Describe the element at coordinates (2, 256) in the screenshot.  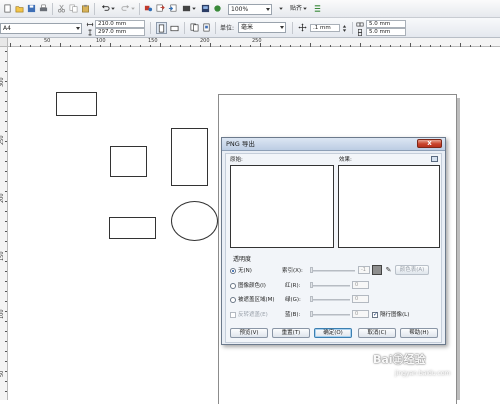
I see `ruler-tick-label: 150` at that location.